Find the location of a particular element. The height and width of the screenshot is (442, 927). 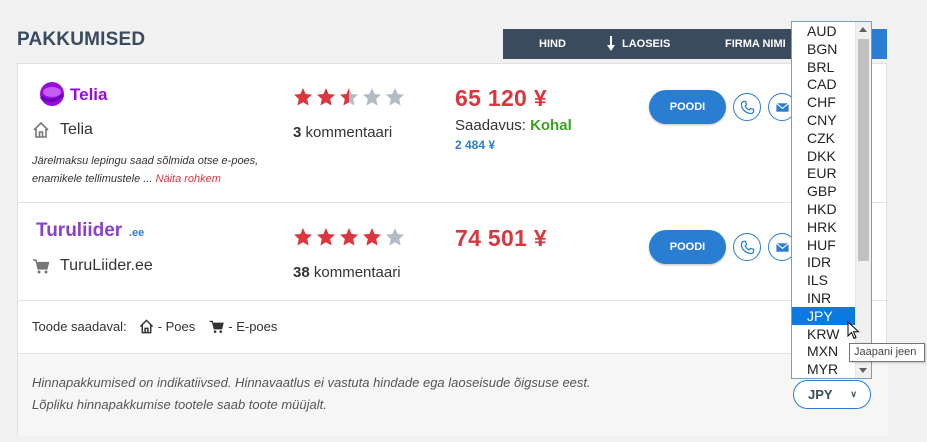

svg-text: Turuliider is located at coordinates (79, 230).